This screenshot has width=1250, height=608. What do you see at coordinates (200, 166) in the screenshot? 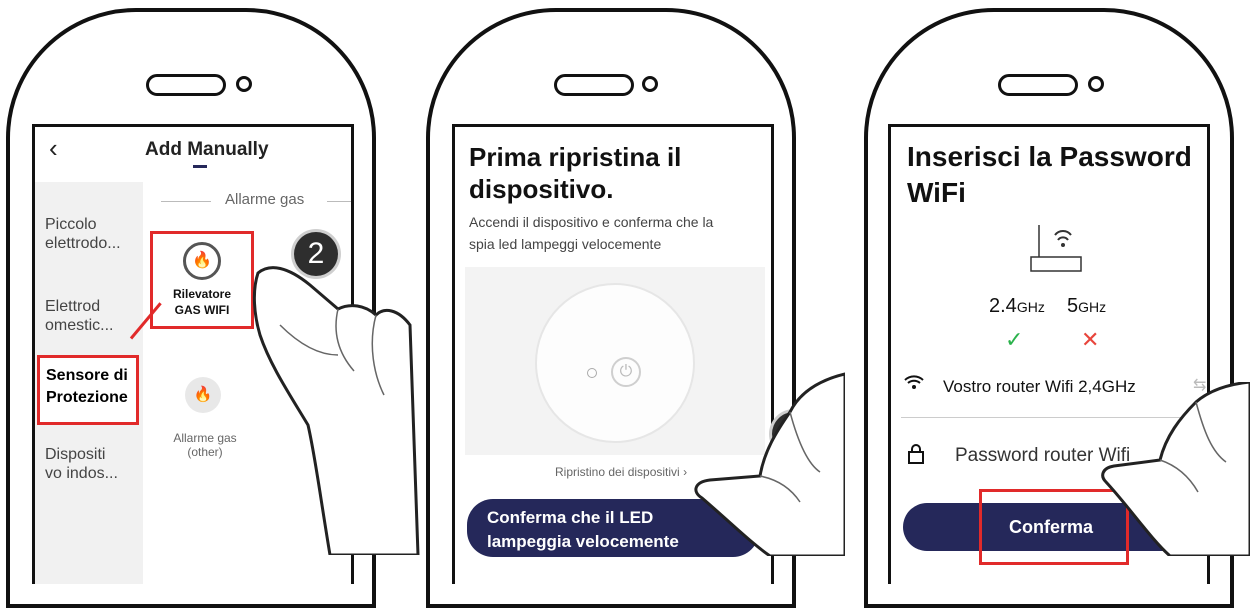
I see `title-underline` at bounding box center [200, 166].